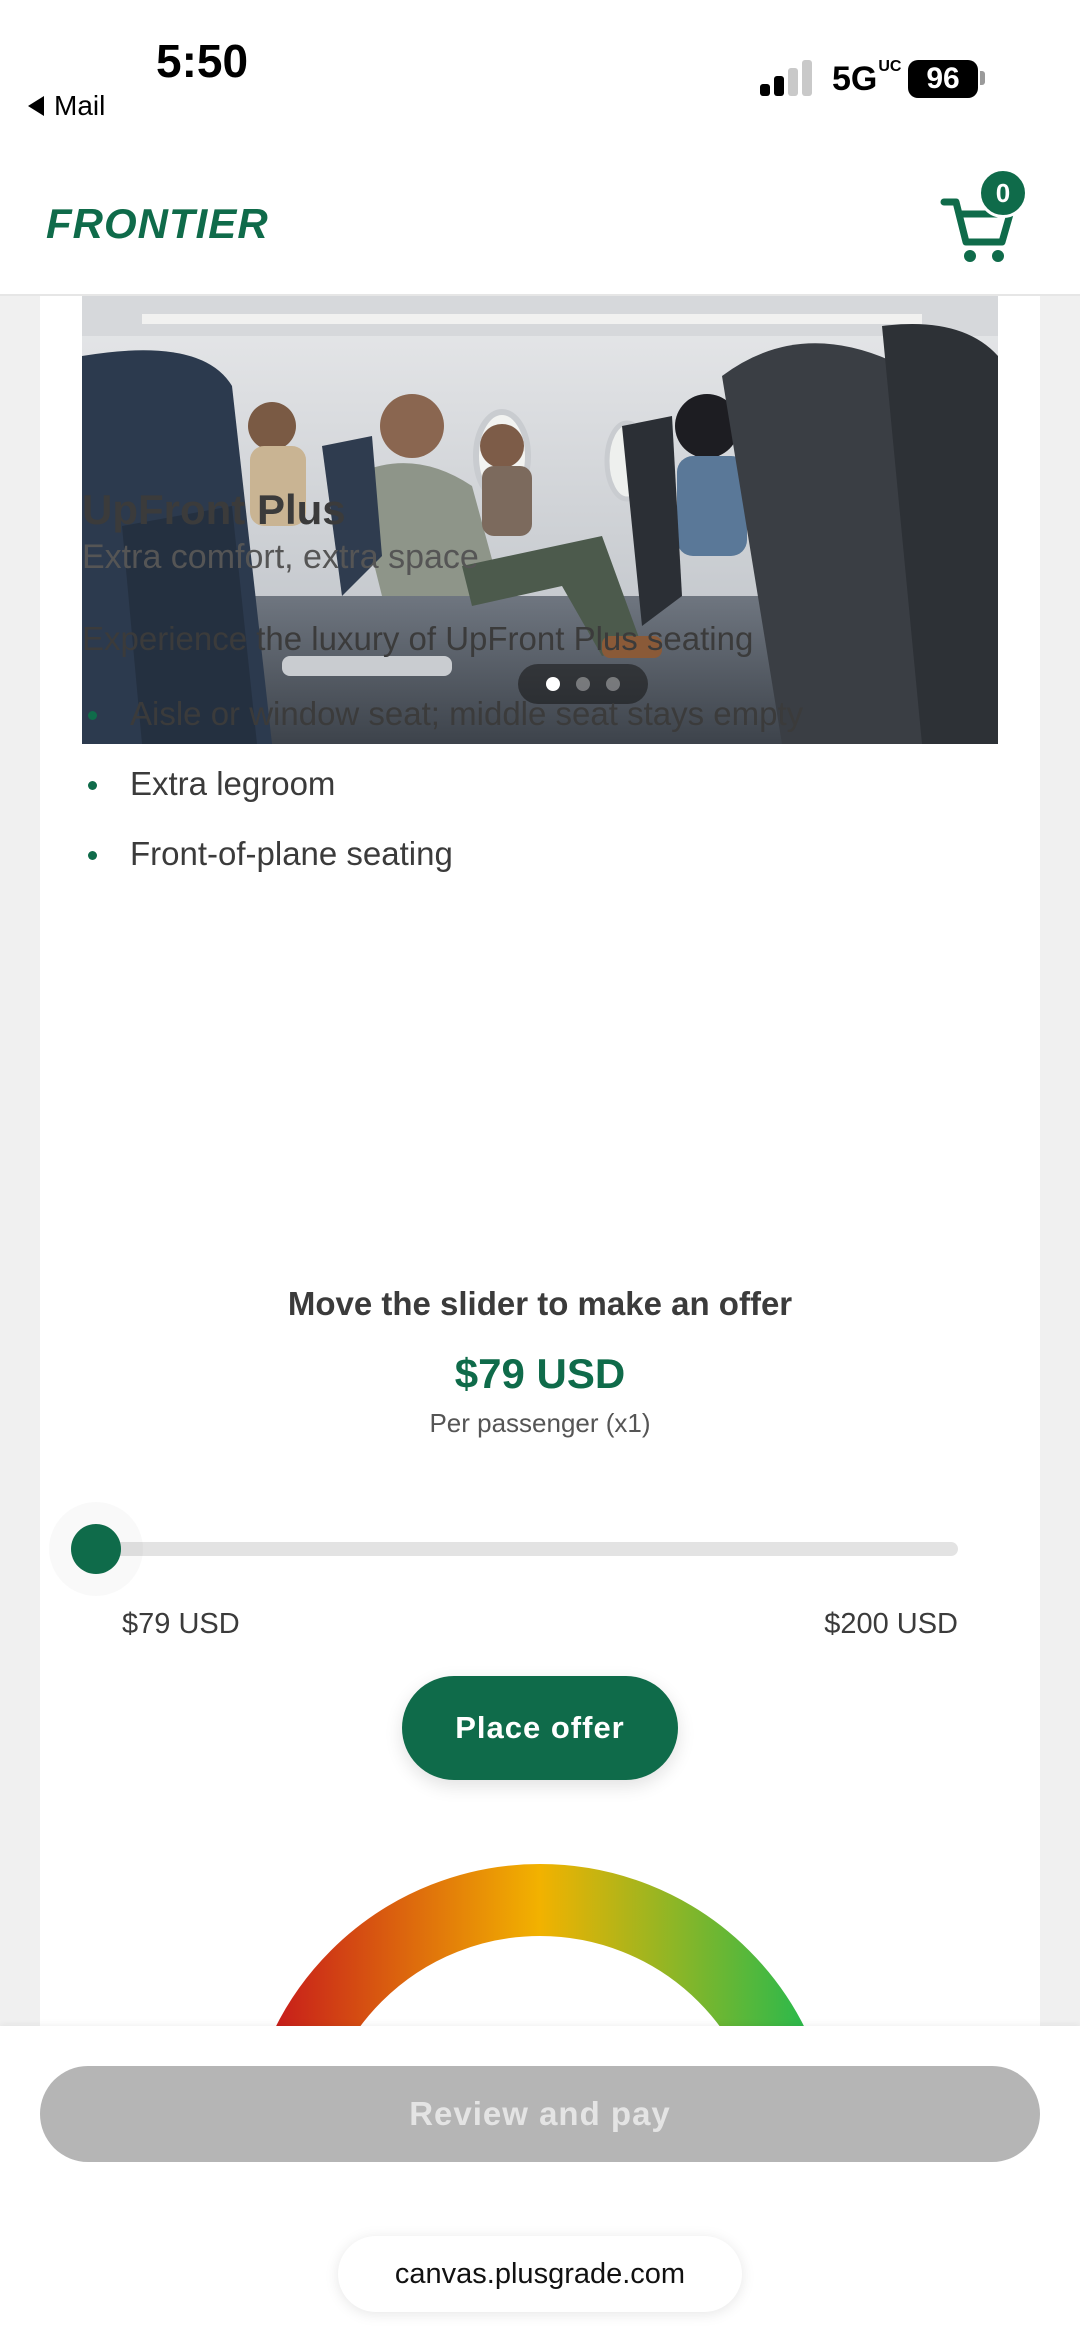 The image size is (1080, 2346). I want to click on network-label: 5G, so click(855, 79).